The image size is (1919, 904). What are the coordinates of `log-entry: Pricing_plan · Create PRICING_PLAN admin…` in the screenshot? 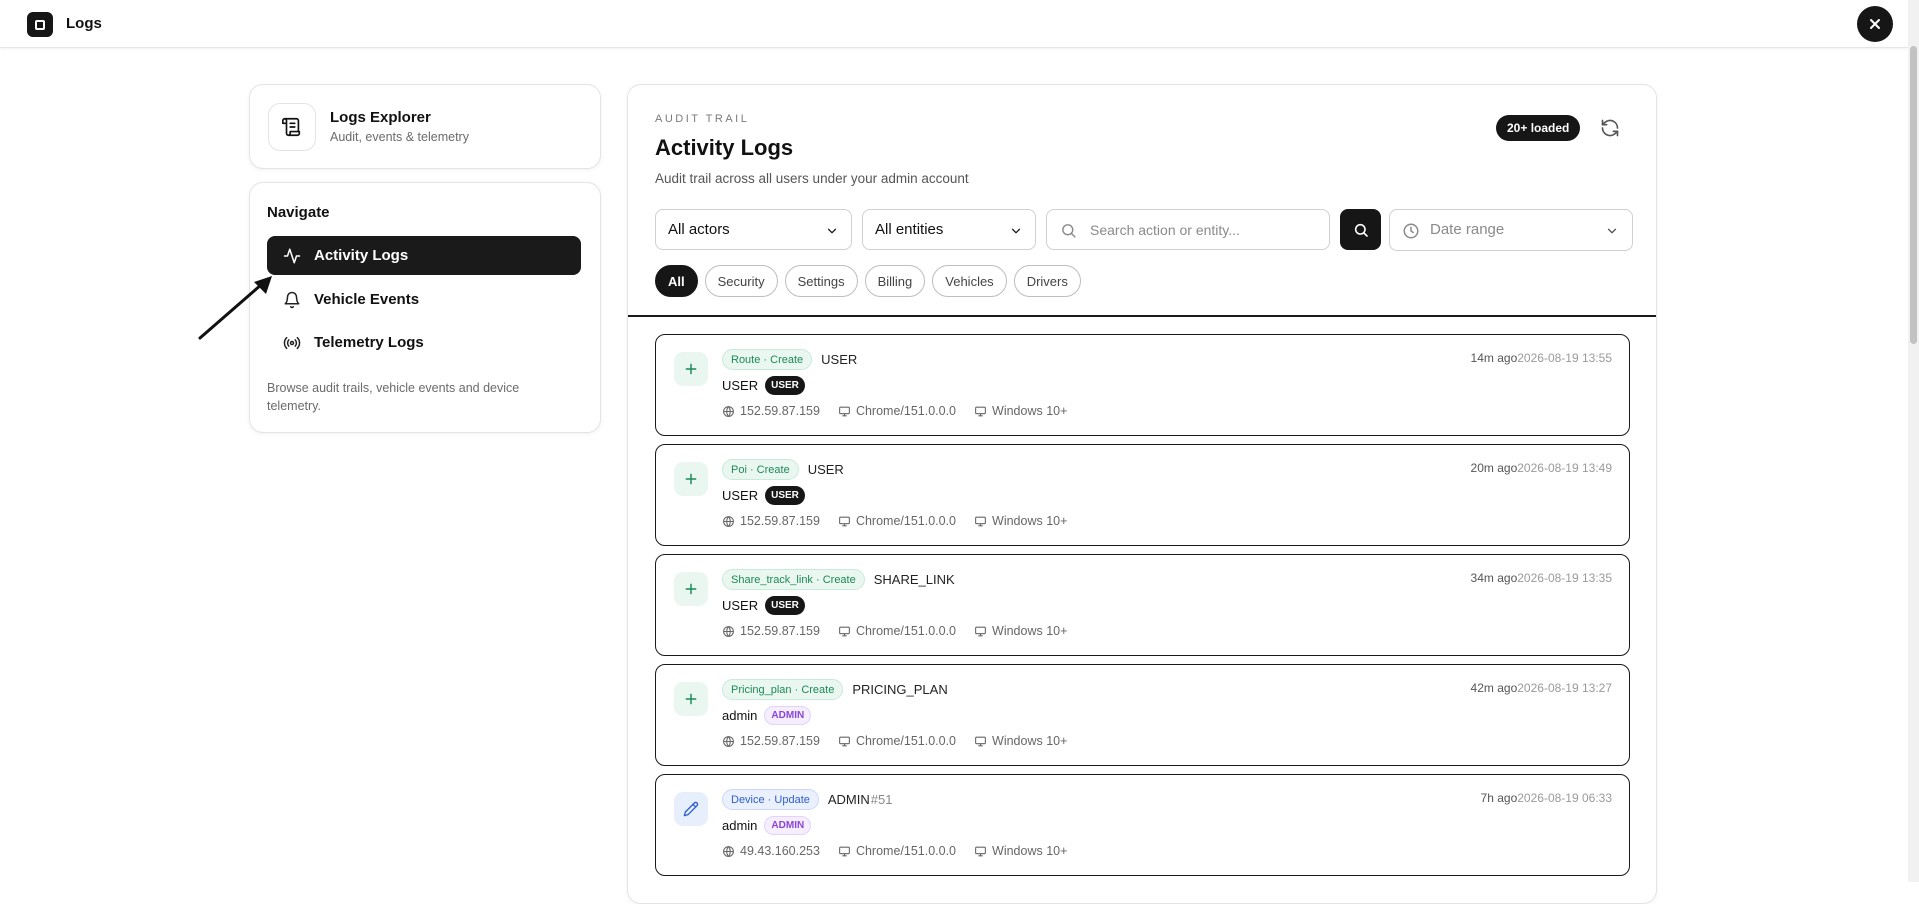 It's located at (1142, 715).